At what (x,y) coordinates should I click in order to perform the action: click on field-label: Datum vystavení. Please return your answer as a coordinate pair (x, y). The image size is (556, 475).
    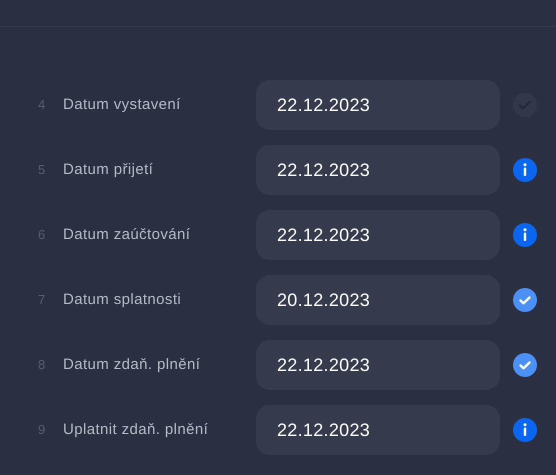
    Looking at the image, I should click on (122, 105).